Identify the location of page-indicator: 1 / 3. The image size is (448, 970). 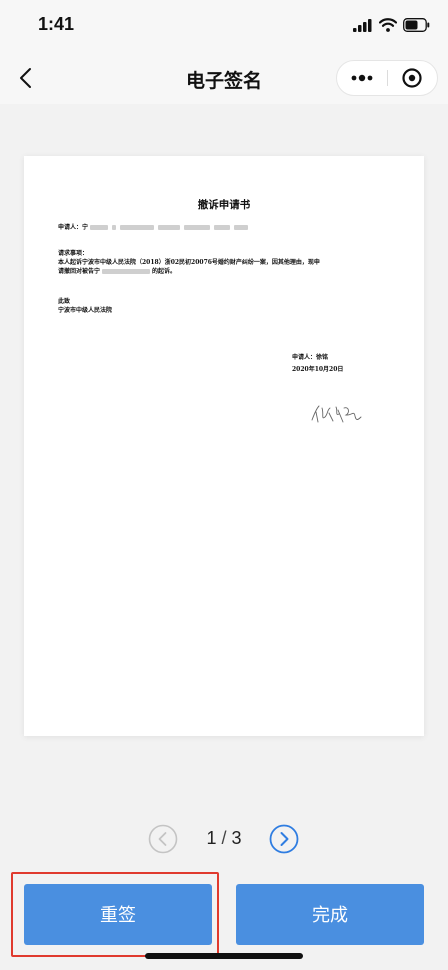
(224, 838).